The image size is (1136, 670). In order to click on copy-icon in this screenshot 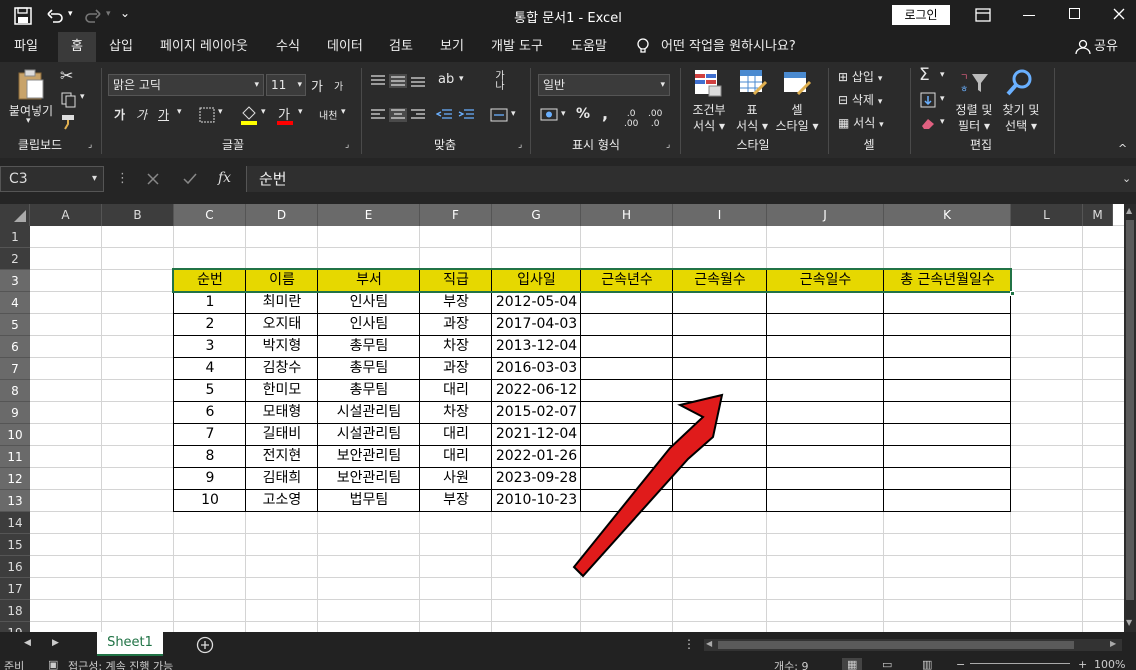, I will do `click(69, 100)`.